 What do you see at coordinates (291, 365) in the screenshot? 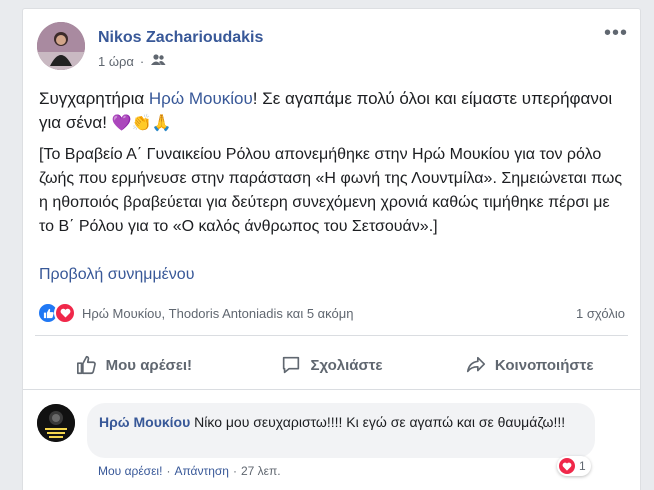
I see `comment-icon` at bounding box center [291, 365].